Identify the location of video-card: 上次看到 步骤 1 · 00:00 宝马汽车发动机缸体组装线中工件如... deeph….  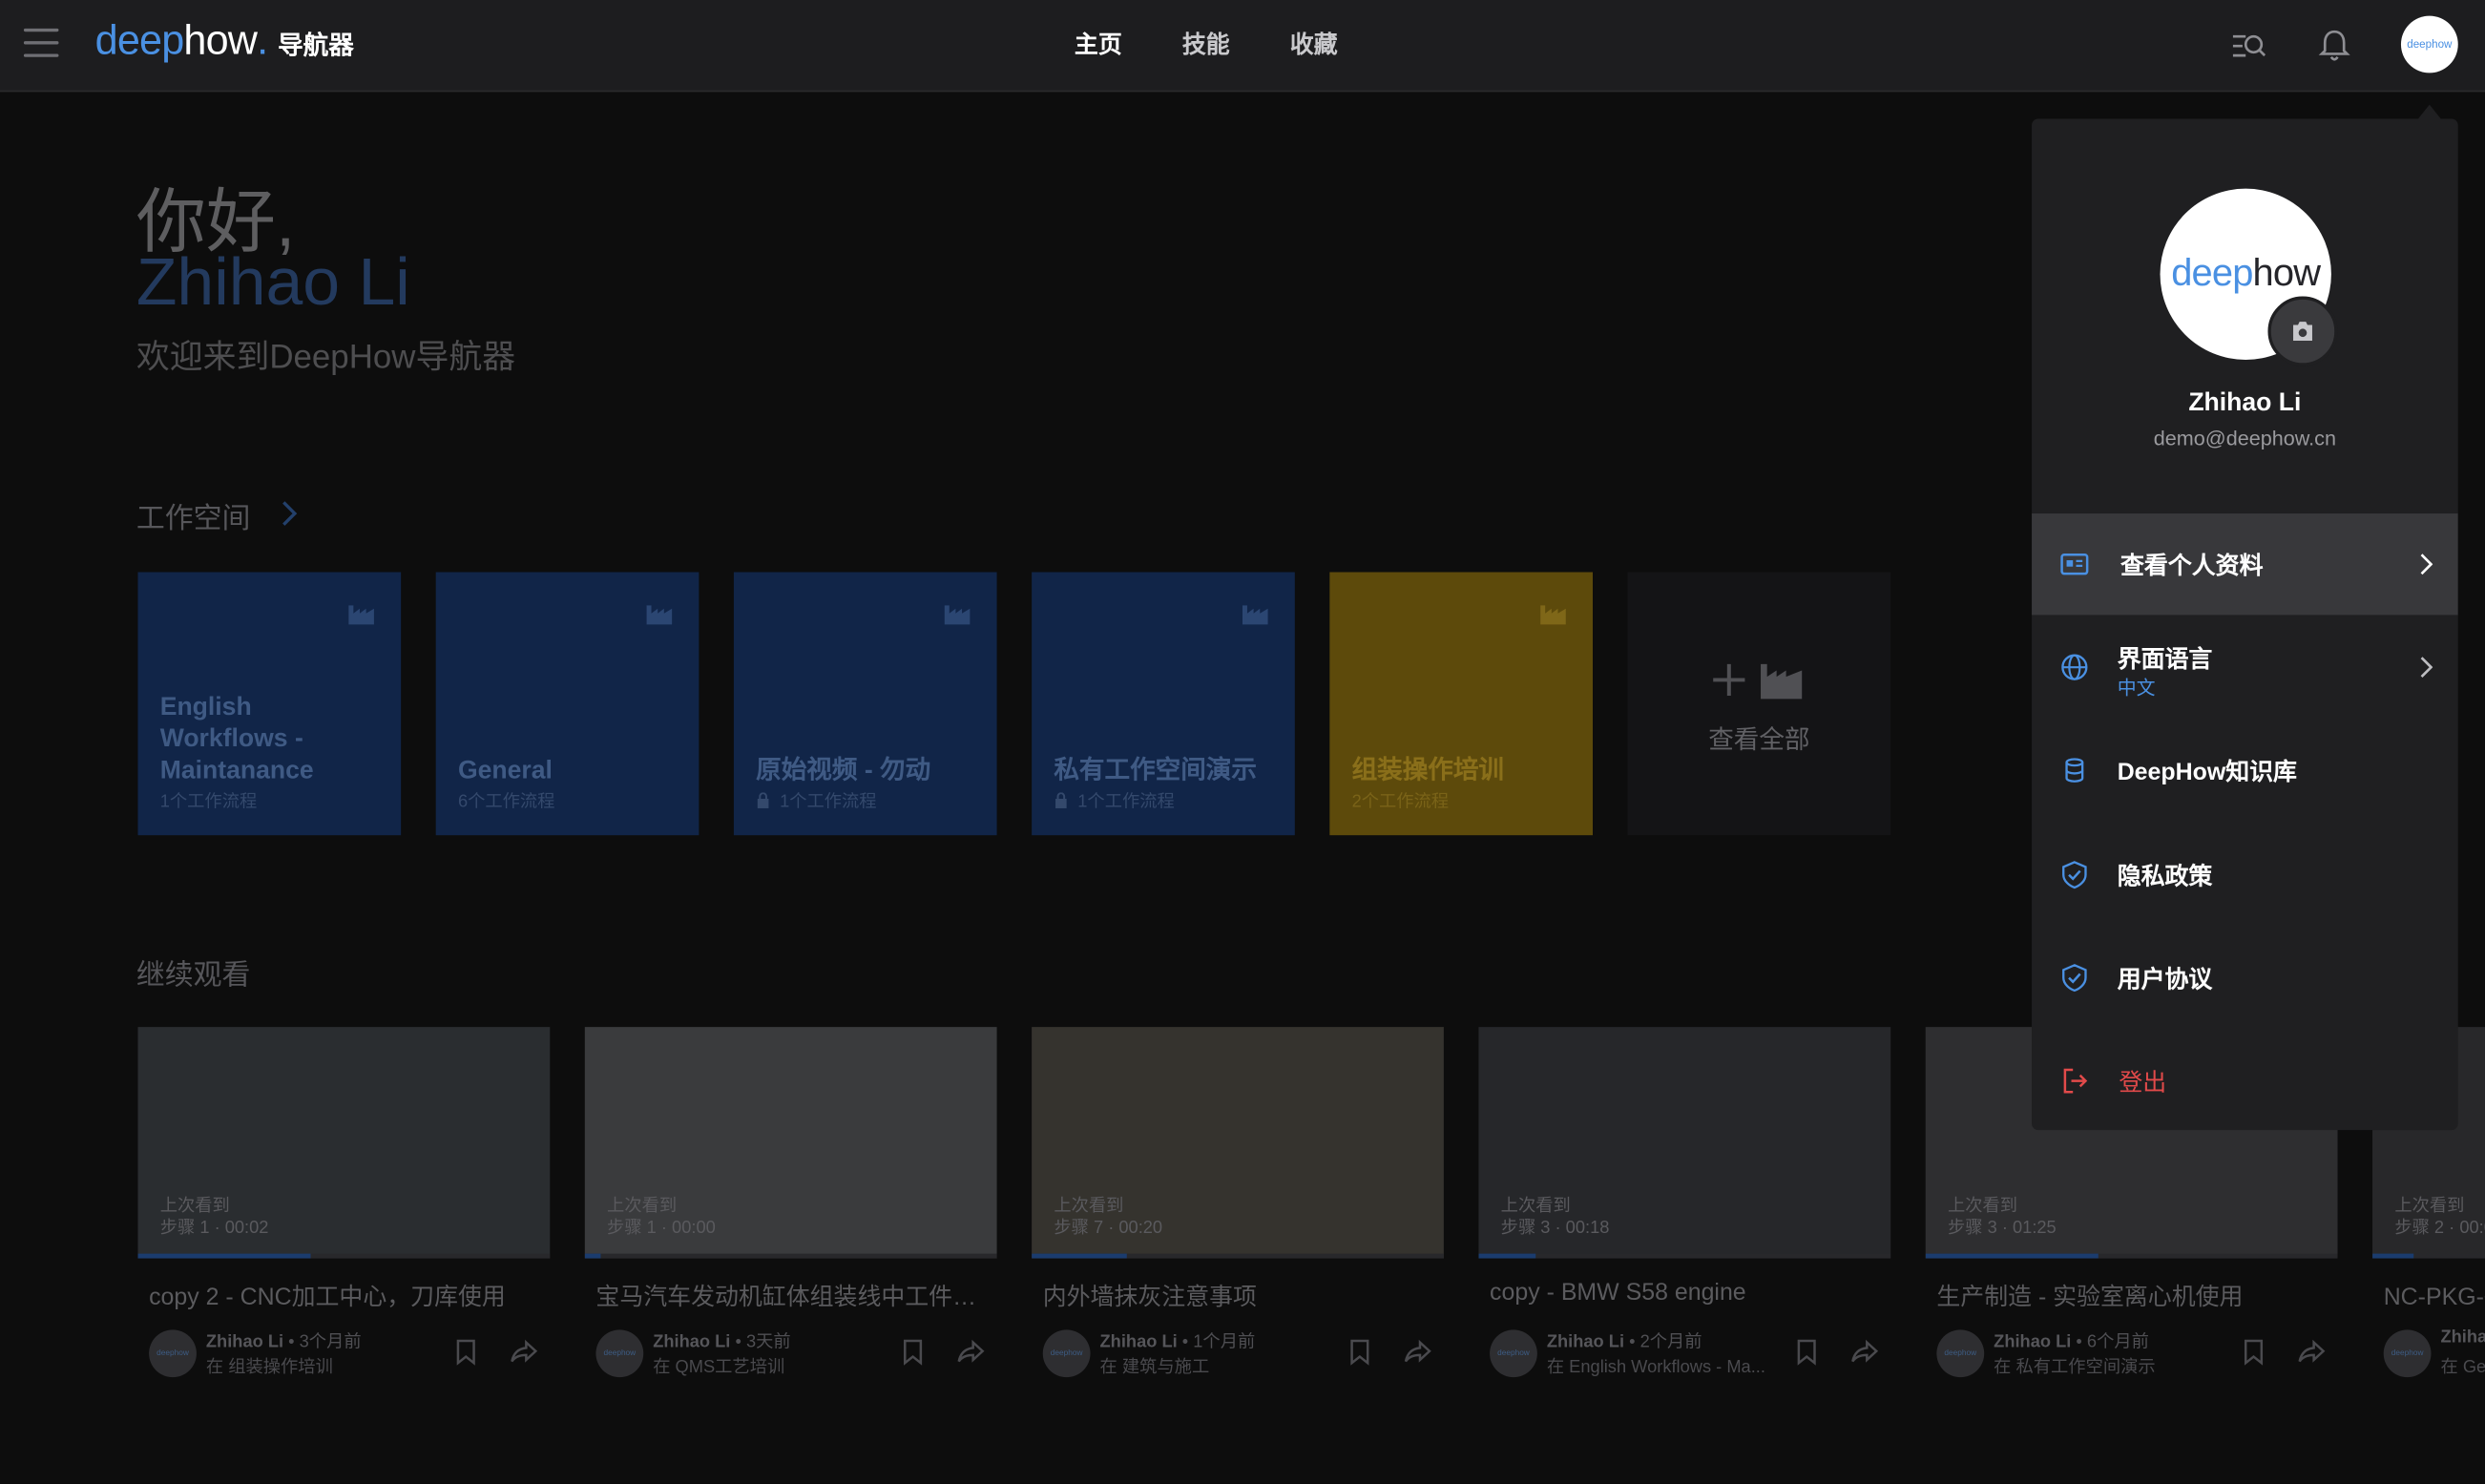
(790, 1217).